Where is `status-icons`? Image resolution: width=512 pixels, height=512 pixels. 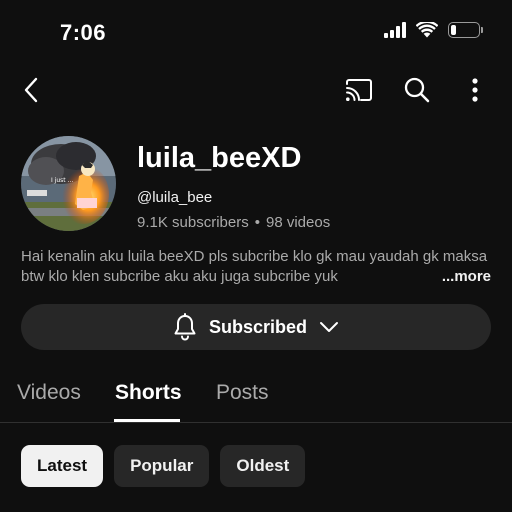 status-icons is located at coordinates (433, 30).